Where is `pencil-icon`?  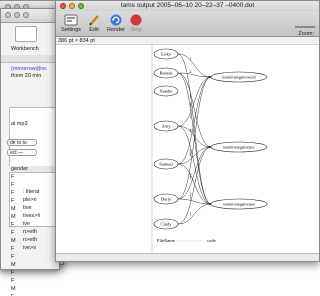
pencil-icon is located at coordinates (94, 20).